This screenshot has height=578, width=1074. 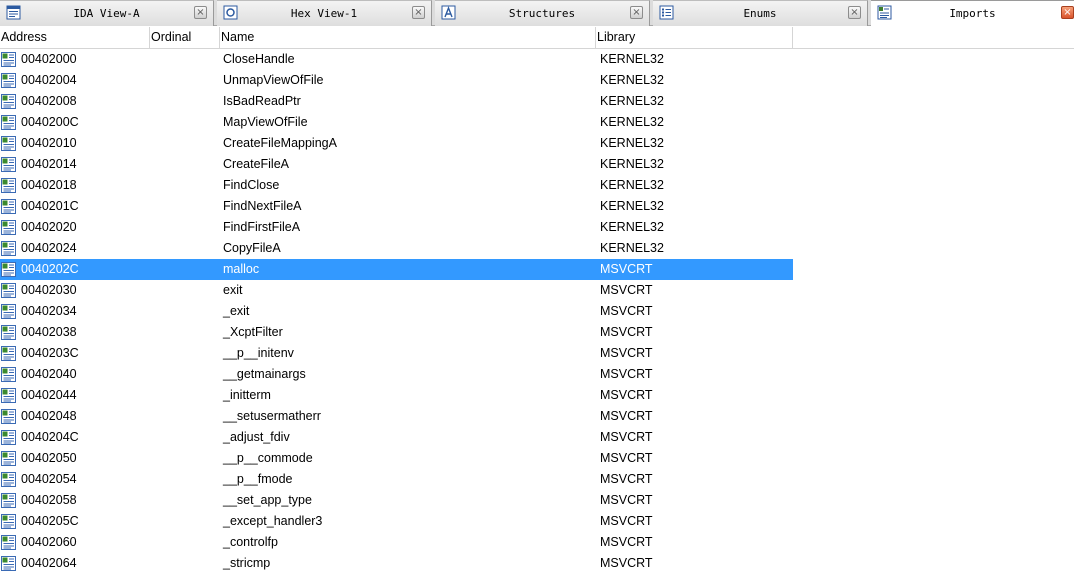 I want to click on table-row: 0040203C __p__initenv MSVCRT, so click(x=396, y=353).